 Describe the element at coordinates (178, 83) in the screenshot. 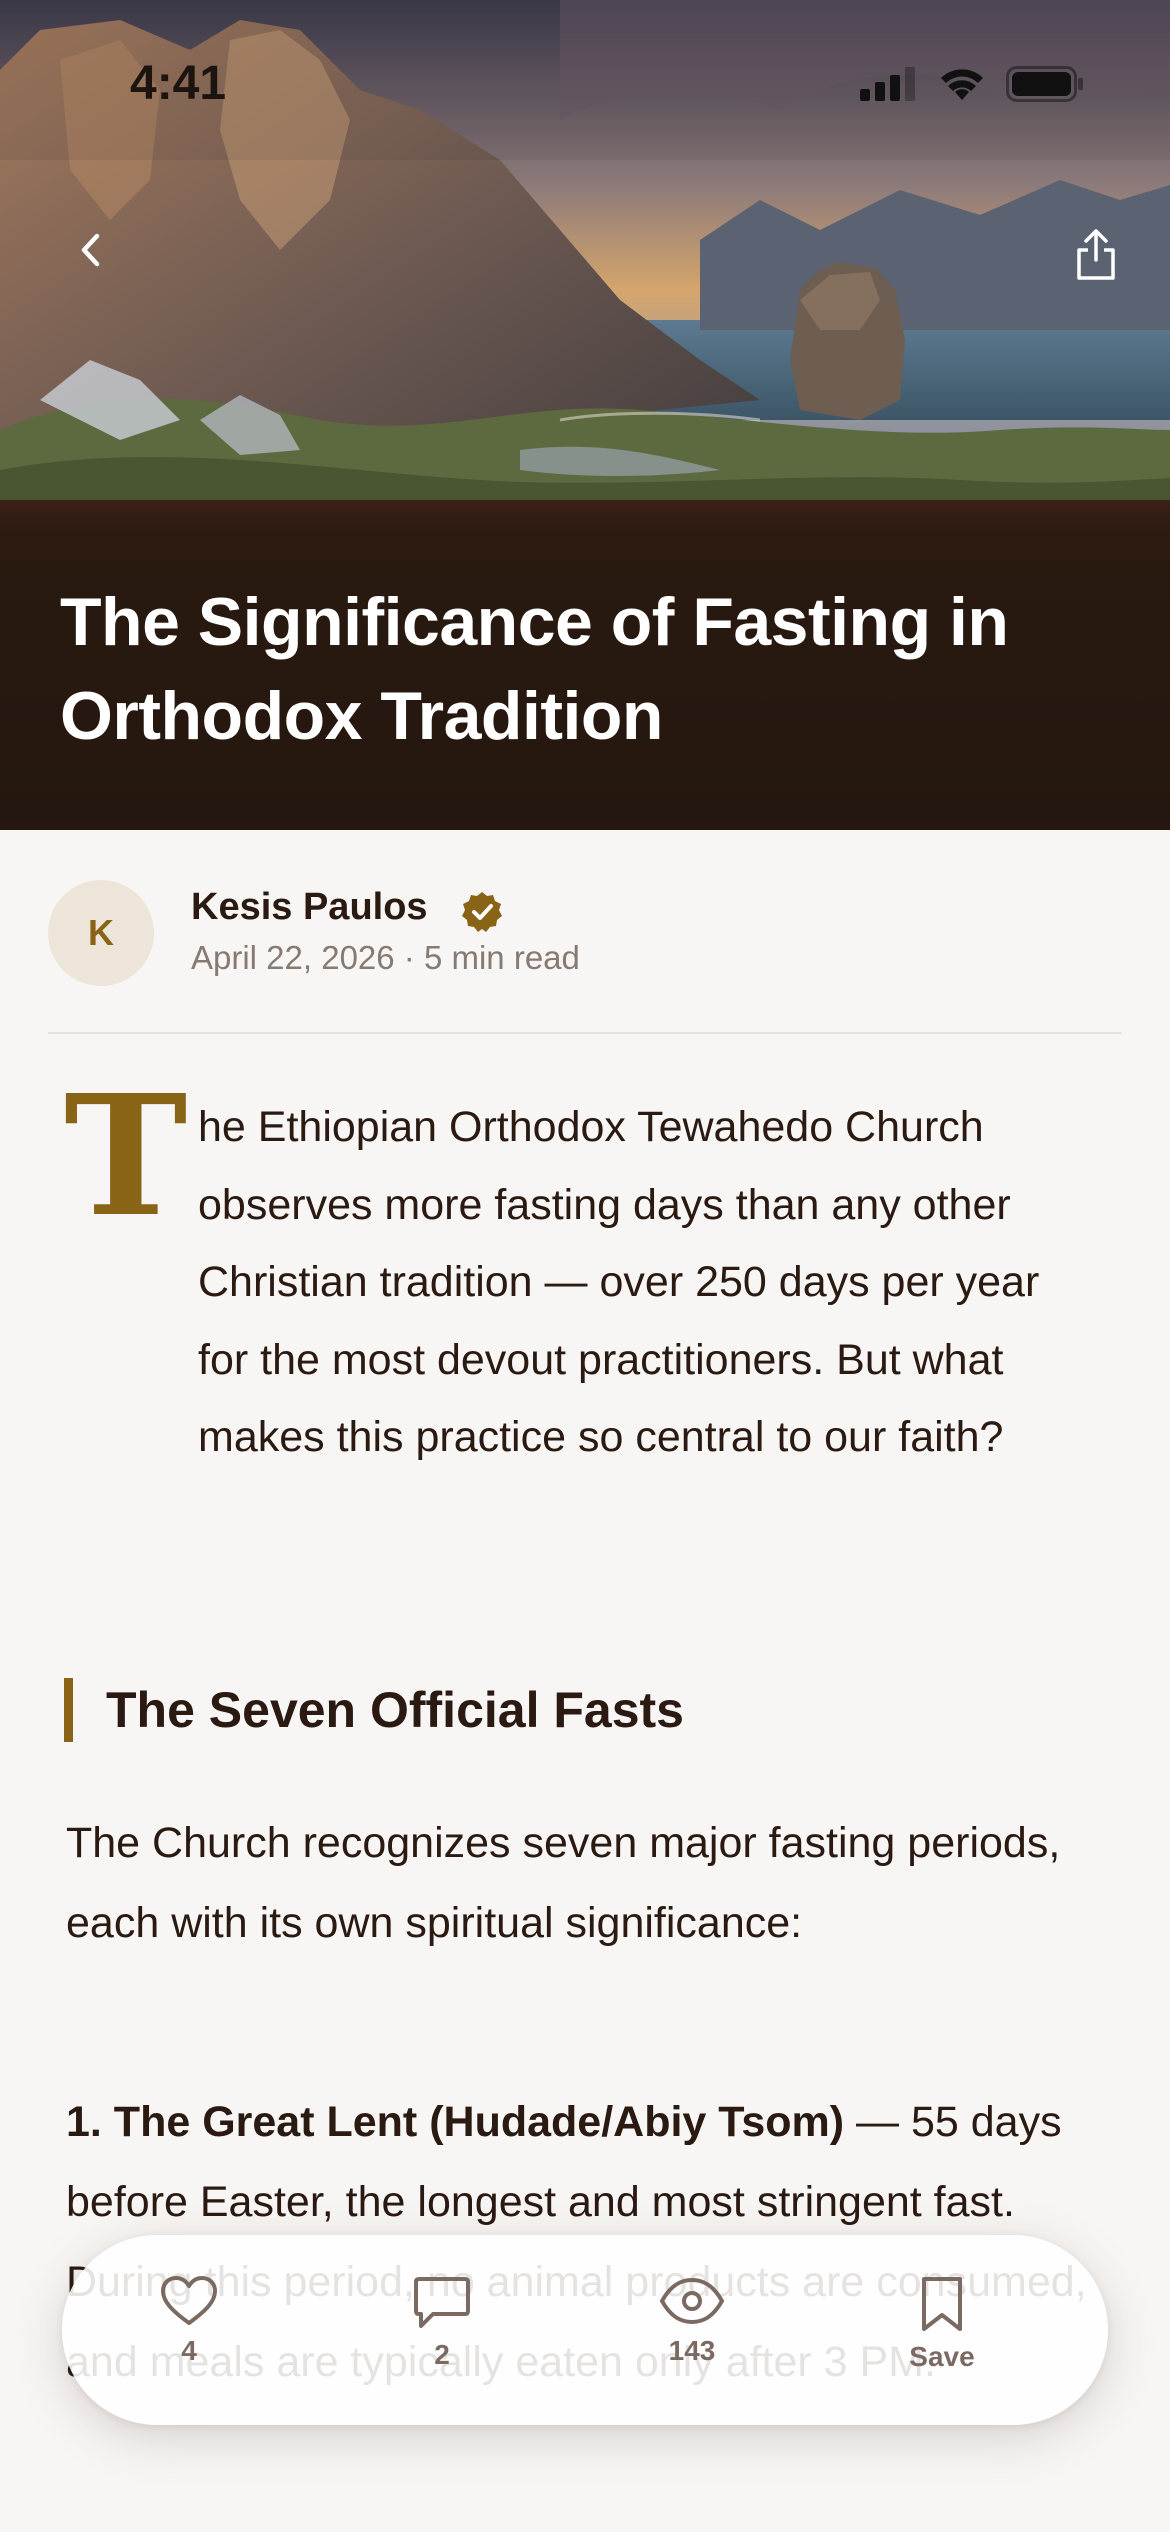

I see `status-time: 4:41` at that location.